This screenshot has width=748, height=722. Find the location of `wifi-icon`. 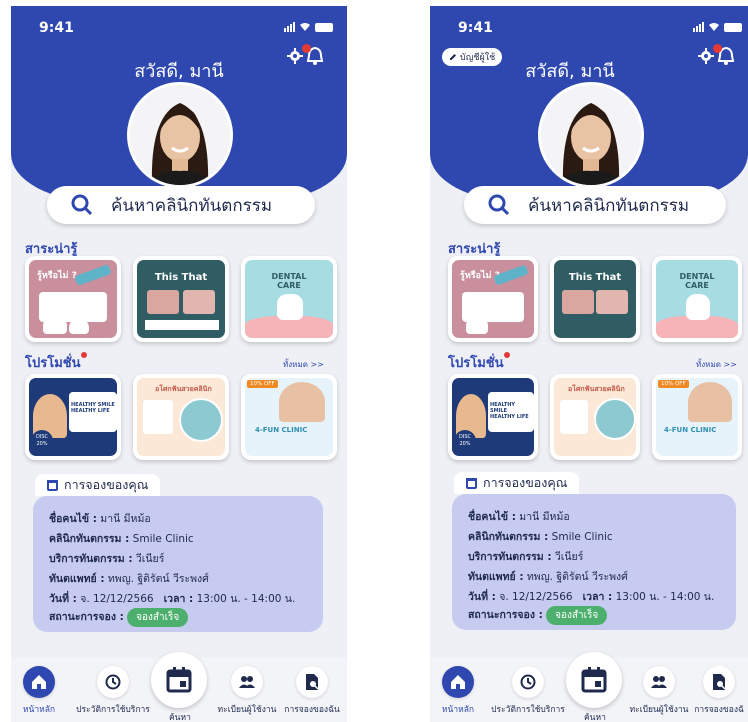

wifi-icon is located at coordinates (305, 27).